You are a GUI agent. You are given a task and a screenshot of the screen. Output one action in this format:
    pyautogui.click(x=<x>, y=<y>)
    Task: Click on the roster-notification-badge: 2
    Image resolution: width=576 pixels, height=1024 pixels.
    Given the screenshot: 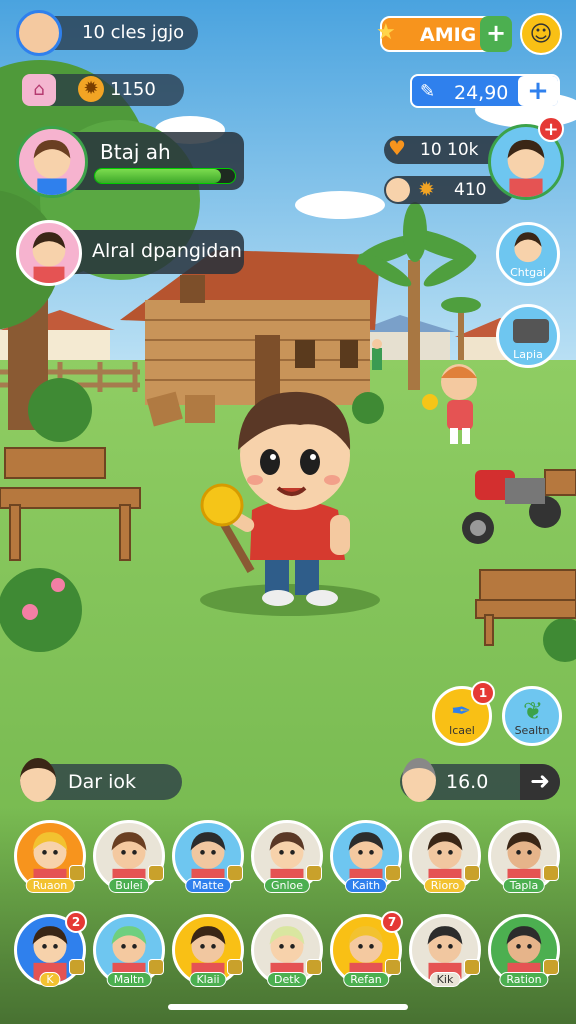 What is the action you would take?
    pyautogui.click(x=76, y=922)
    